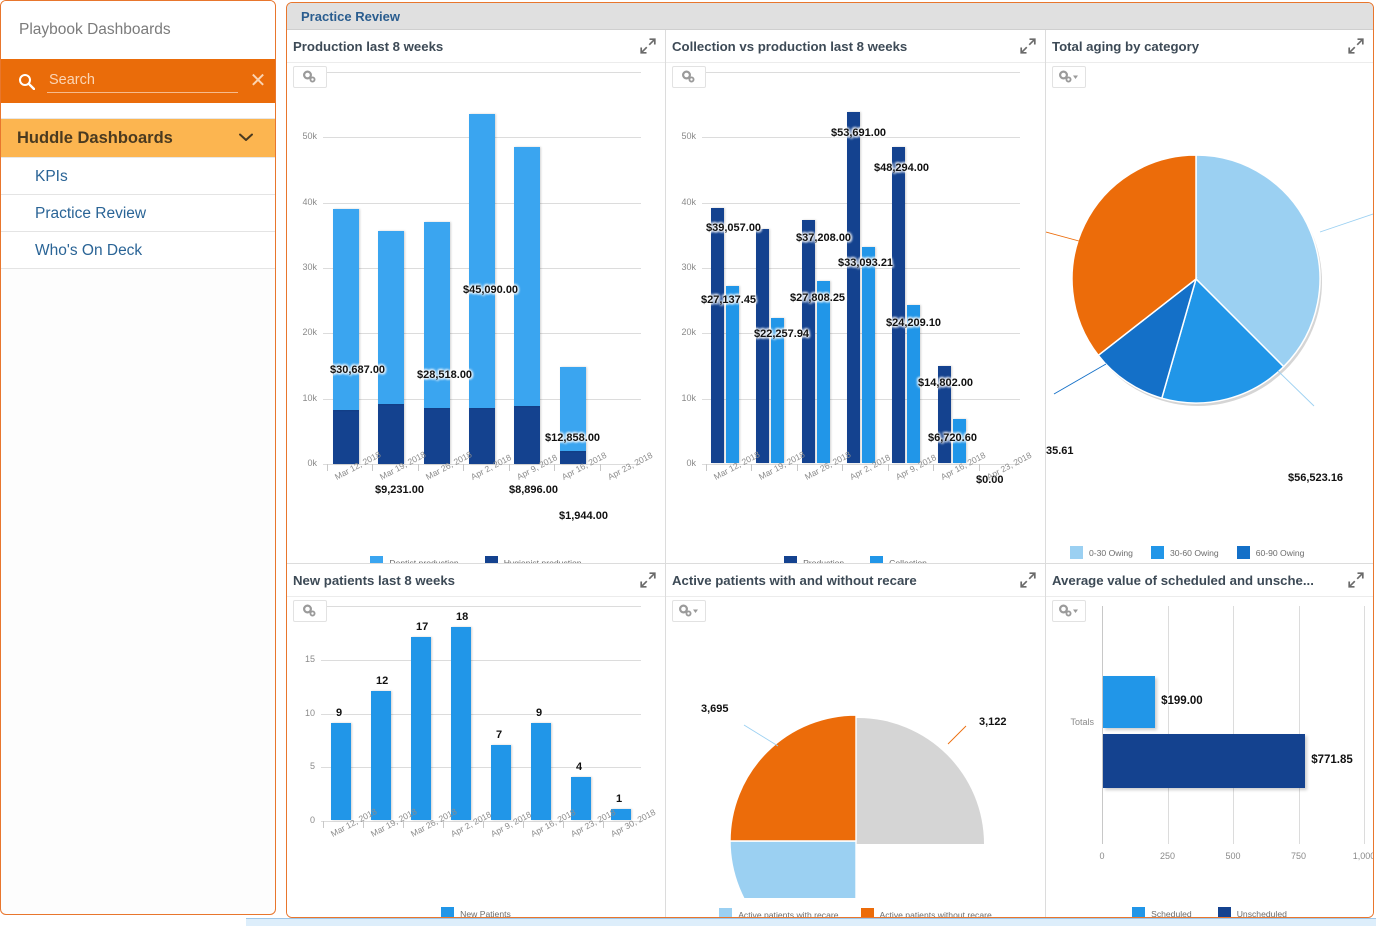 This screenshot has height=926, width=1376. What do you see at coordinates (1233, 856) in the screenshot?
I see `x-tick-label: 500` at bounding box center [1233, 856].